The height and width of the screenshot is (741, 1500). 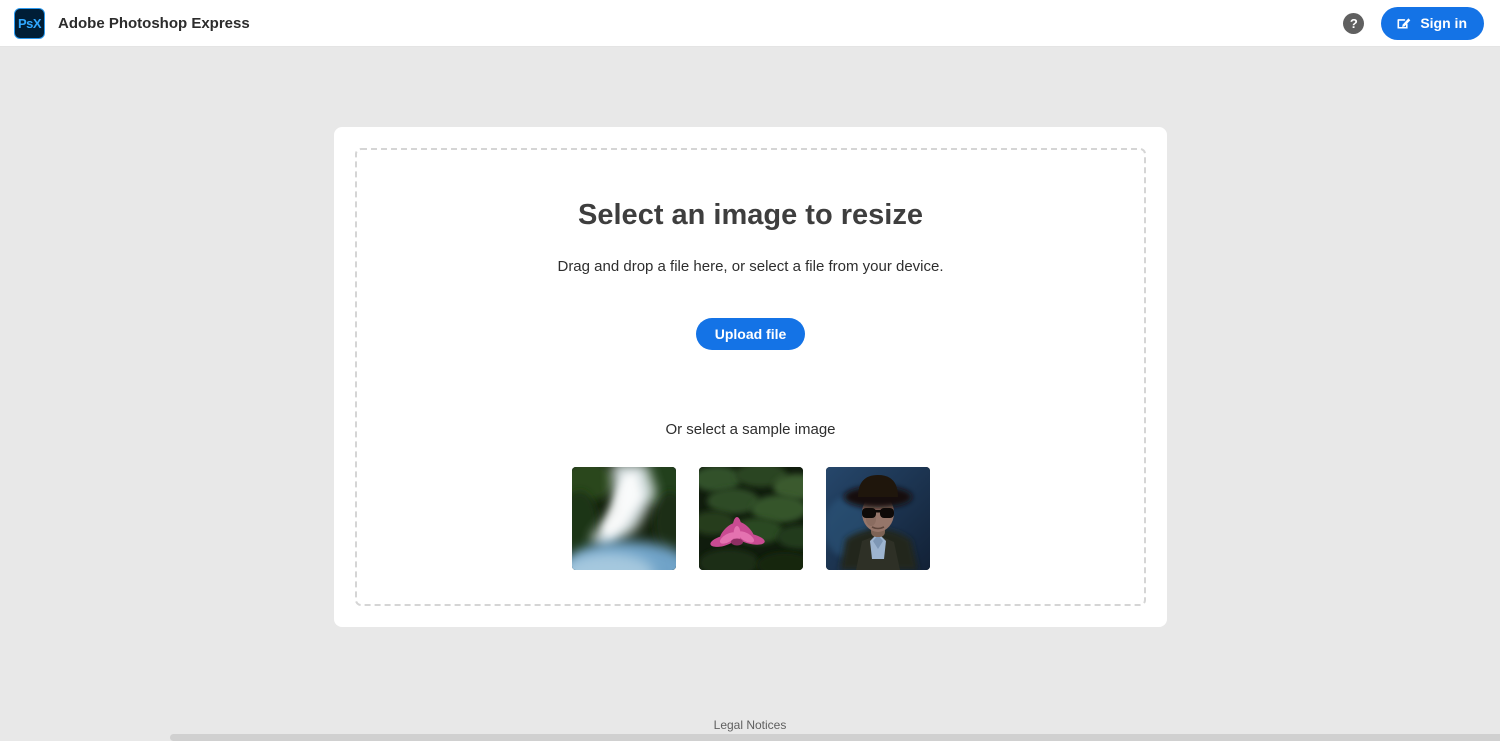 I want to click on sign-in-icon, so click(x=1403, y=23).